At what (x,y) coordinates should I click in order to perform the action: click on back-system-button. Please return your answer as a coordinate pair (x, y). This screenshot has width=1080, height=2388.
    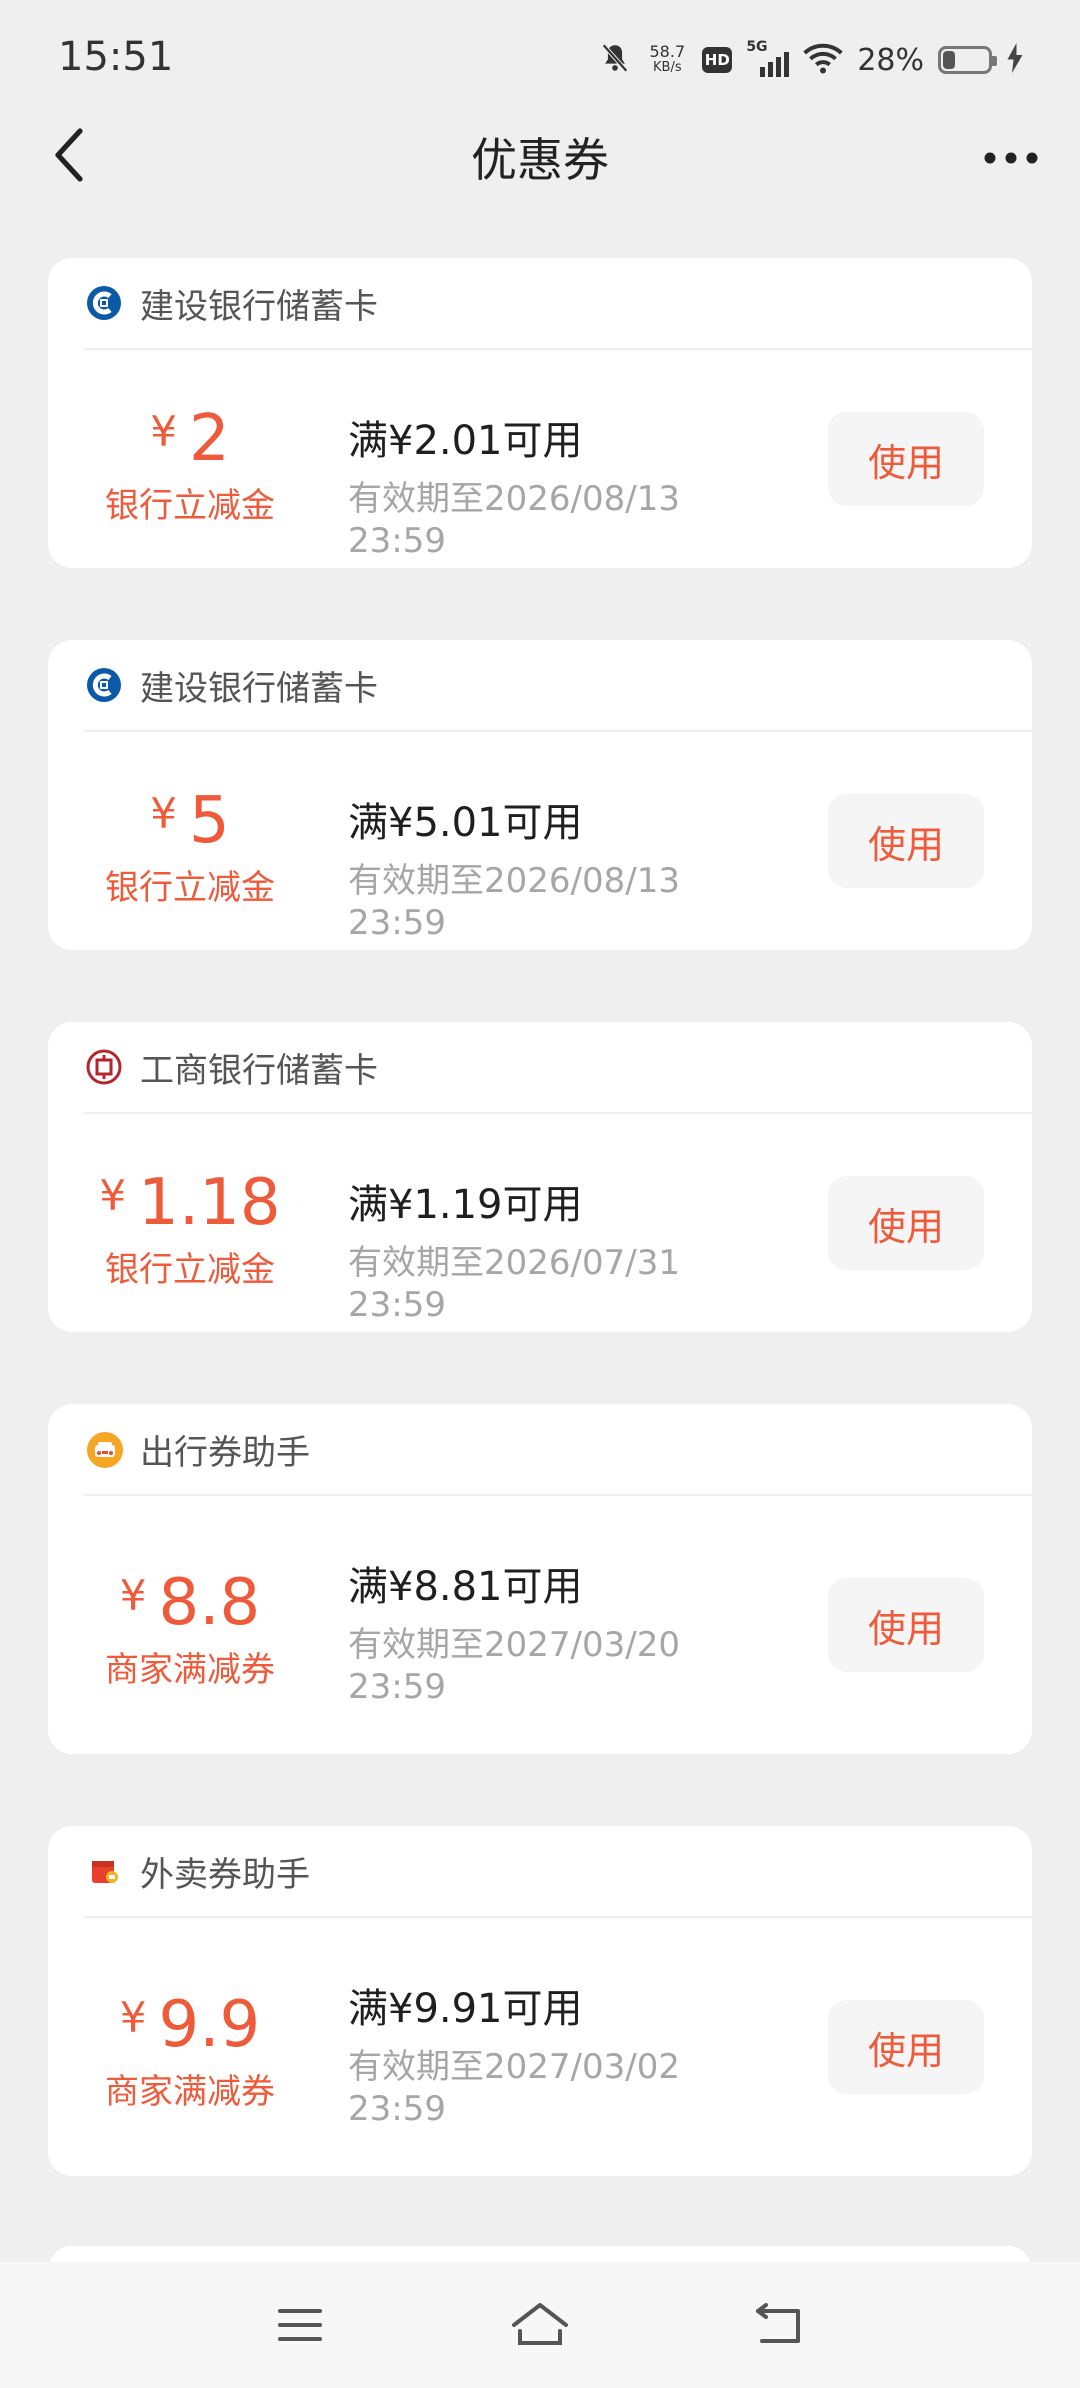
    Looking at the image, I should click on (780, 2325).